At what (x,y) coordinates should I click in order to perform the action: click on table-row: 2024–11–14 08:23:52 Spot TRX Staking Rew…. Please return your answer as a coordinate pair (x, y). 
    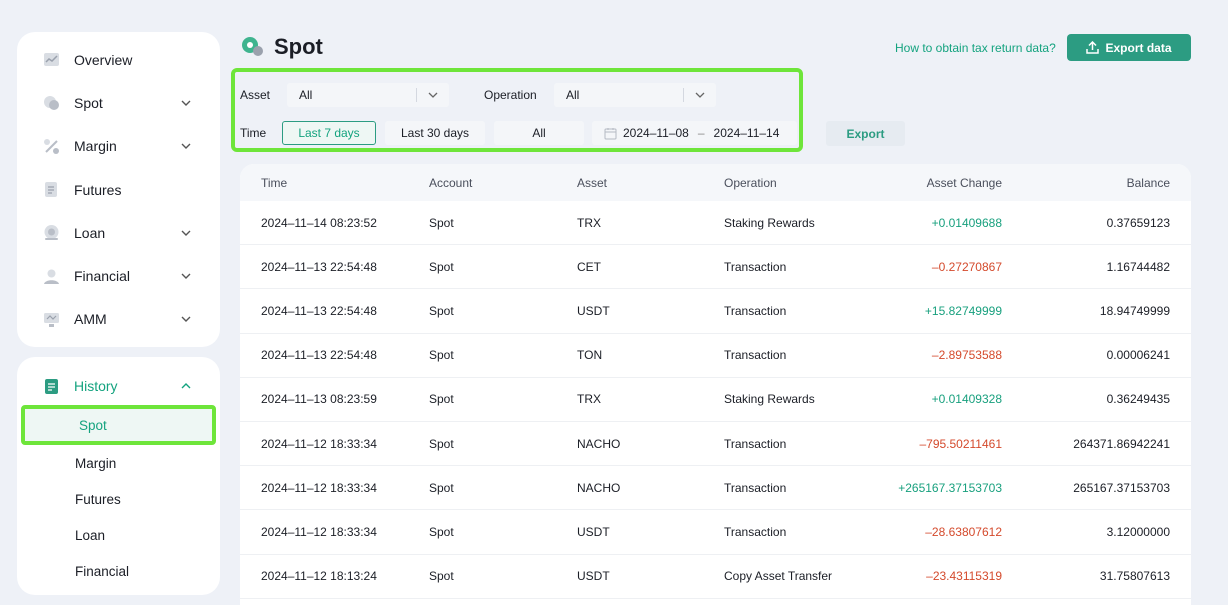
    Looking at the image, I should click on (715, 223).